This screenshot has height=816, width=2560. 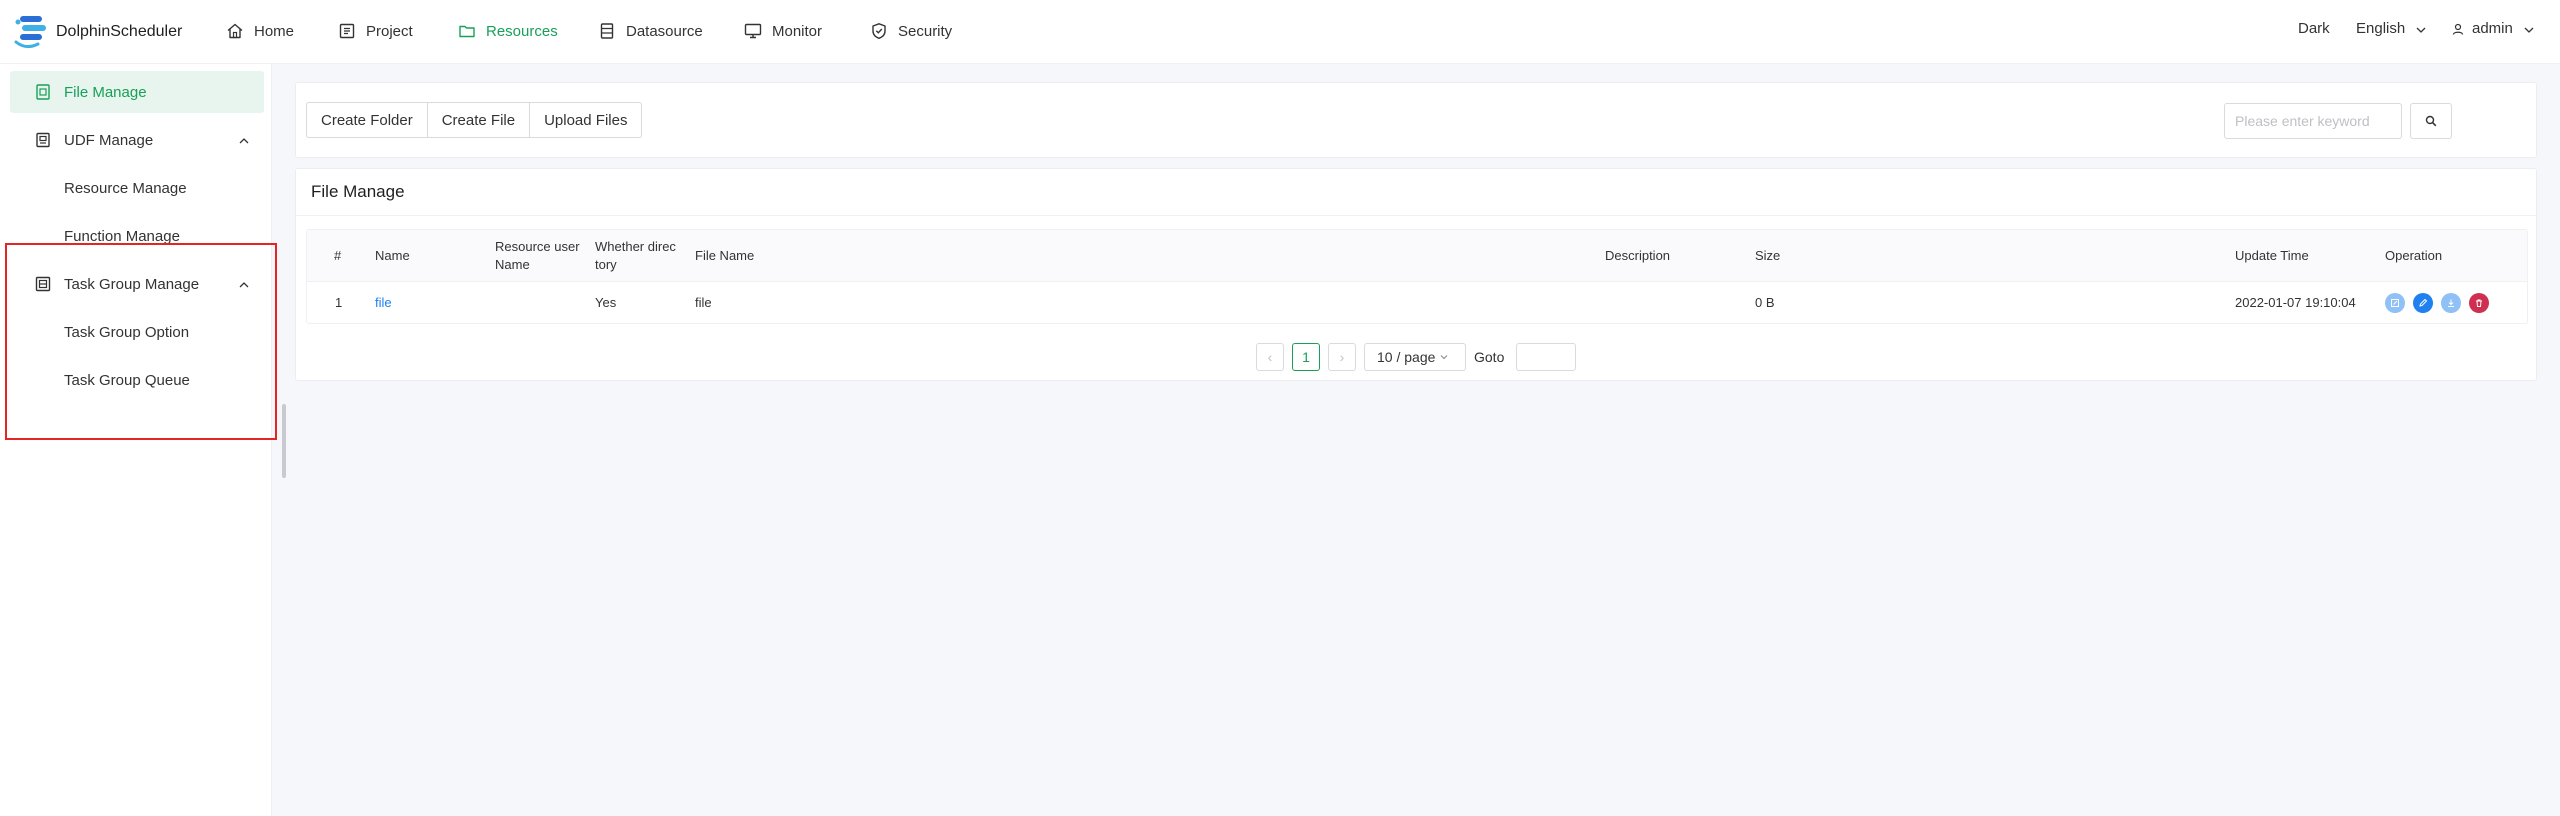 What do you see at coordinates (1489, 357) in the screenshot?
I see `goto-label: Goto` at bounding box center [1489, 357].